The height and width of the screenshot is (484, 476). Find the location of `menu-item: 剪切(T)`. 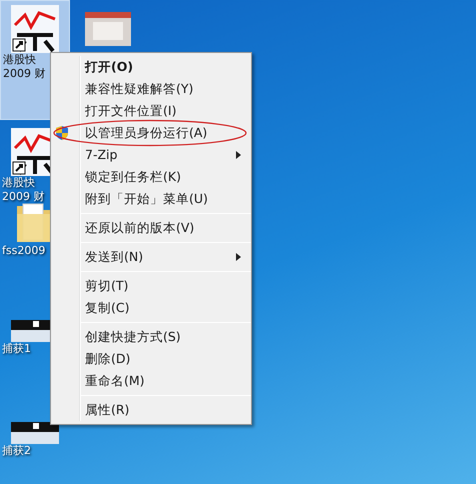

menu-item: 剪切(T) is located at coordinates (166, 286).